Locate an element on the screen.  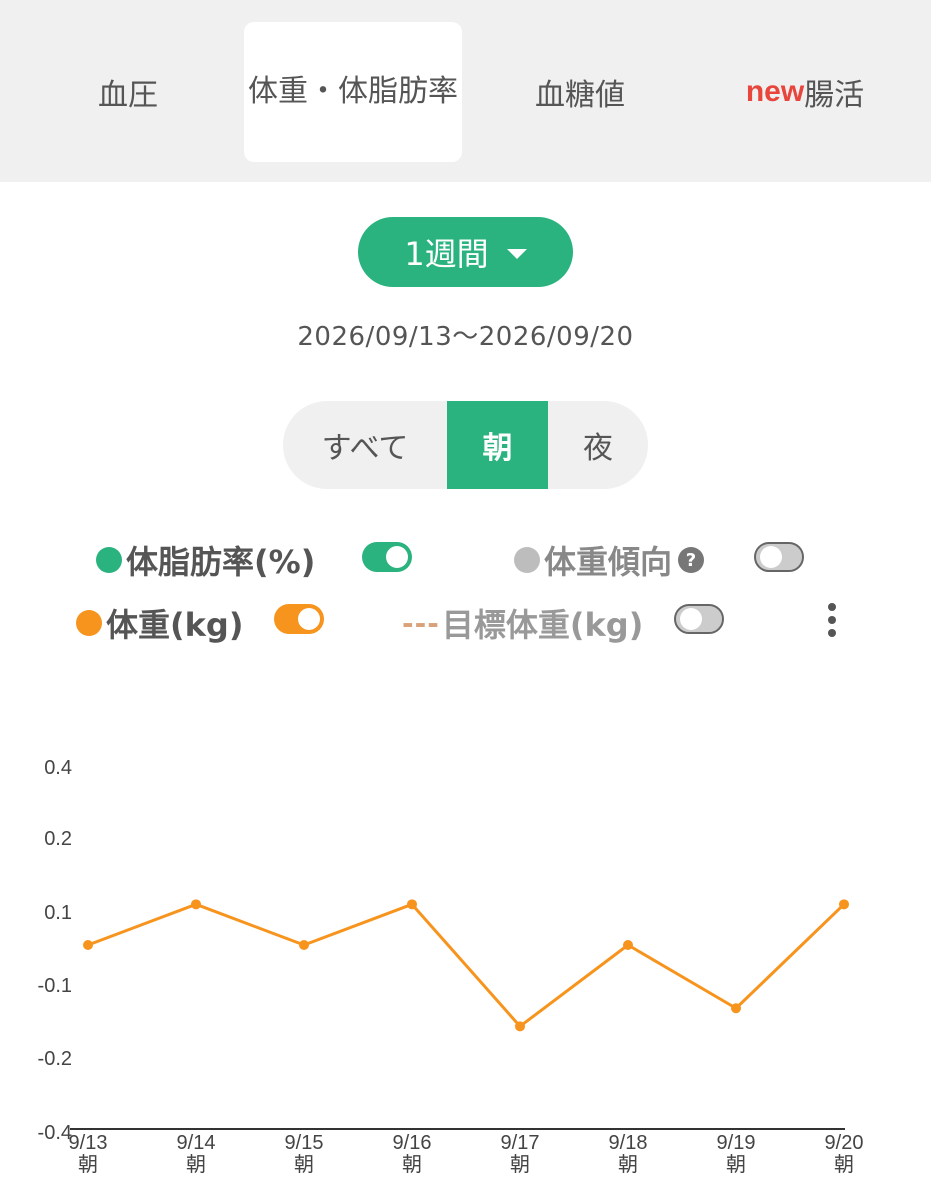
weight-trend-dot-icon is located at coordinates (527, 560).